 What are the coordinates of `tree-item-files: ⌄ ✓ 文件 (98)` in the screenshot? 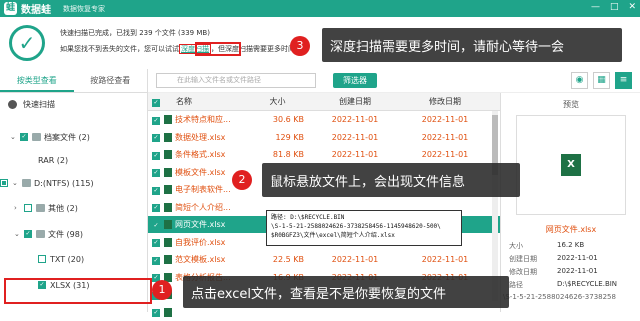 It's located at (48, 234).